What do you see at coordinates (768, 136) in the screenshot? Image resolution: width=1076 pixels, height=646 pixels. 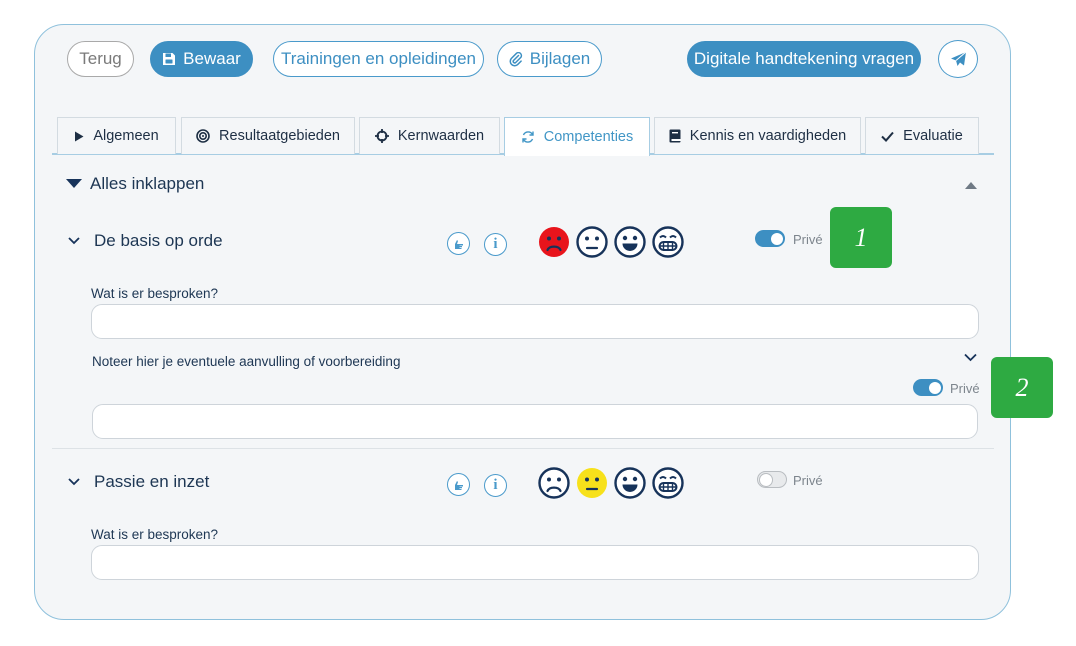 I see `tab-label: Kennis en vaardigheden` at bounding box center [768, 136].